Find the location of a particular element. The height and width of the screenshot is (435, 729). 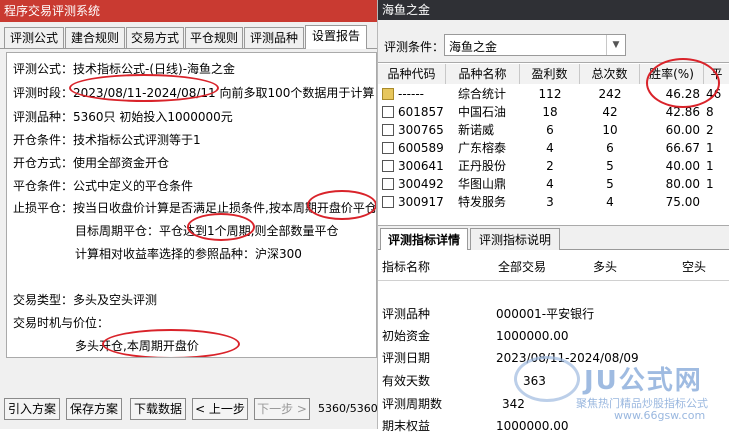

detail-header-short: 空头 is located at coordinates (694, 267).